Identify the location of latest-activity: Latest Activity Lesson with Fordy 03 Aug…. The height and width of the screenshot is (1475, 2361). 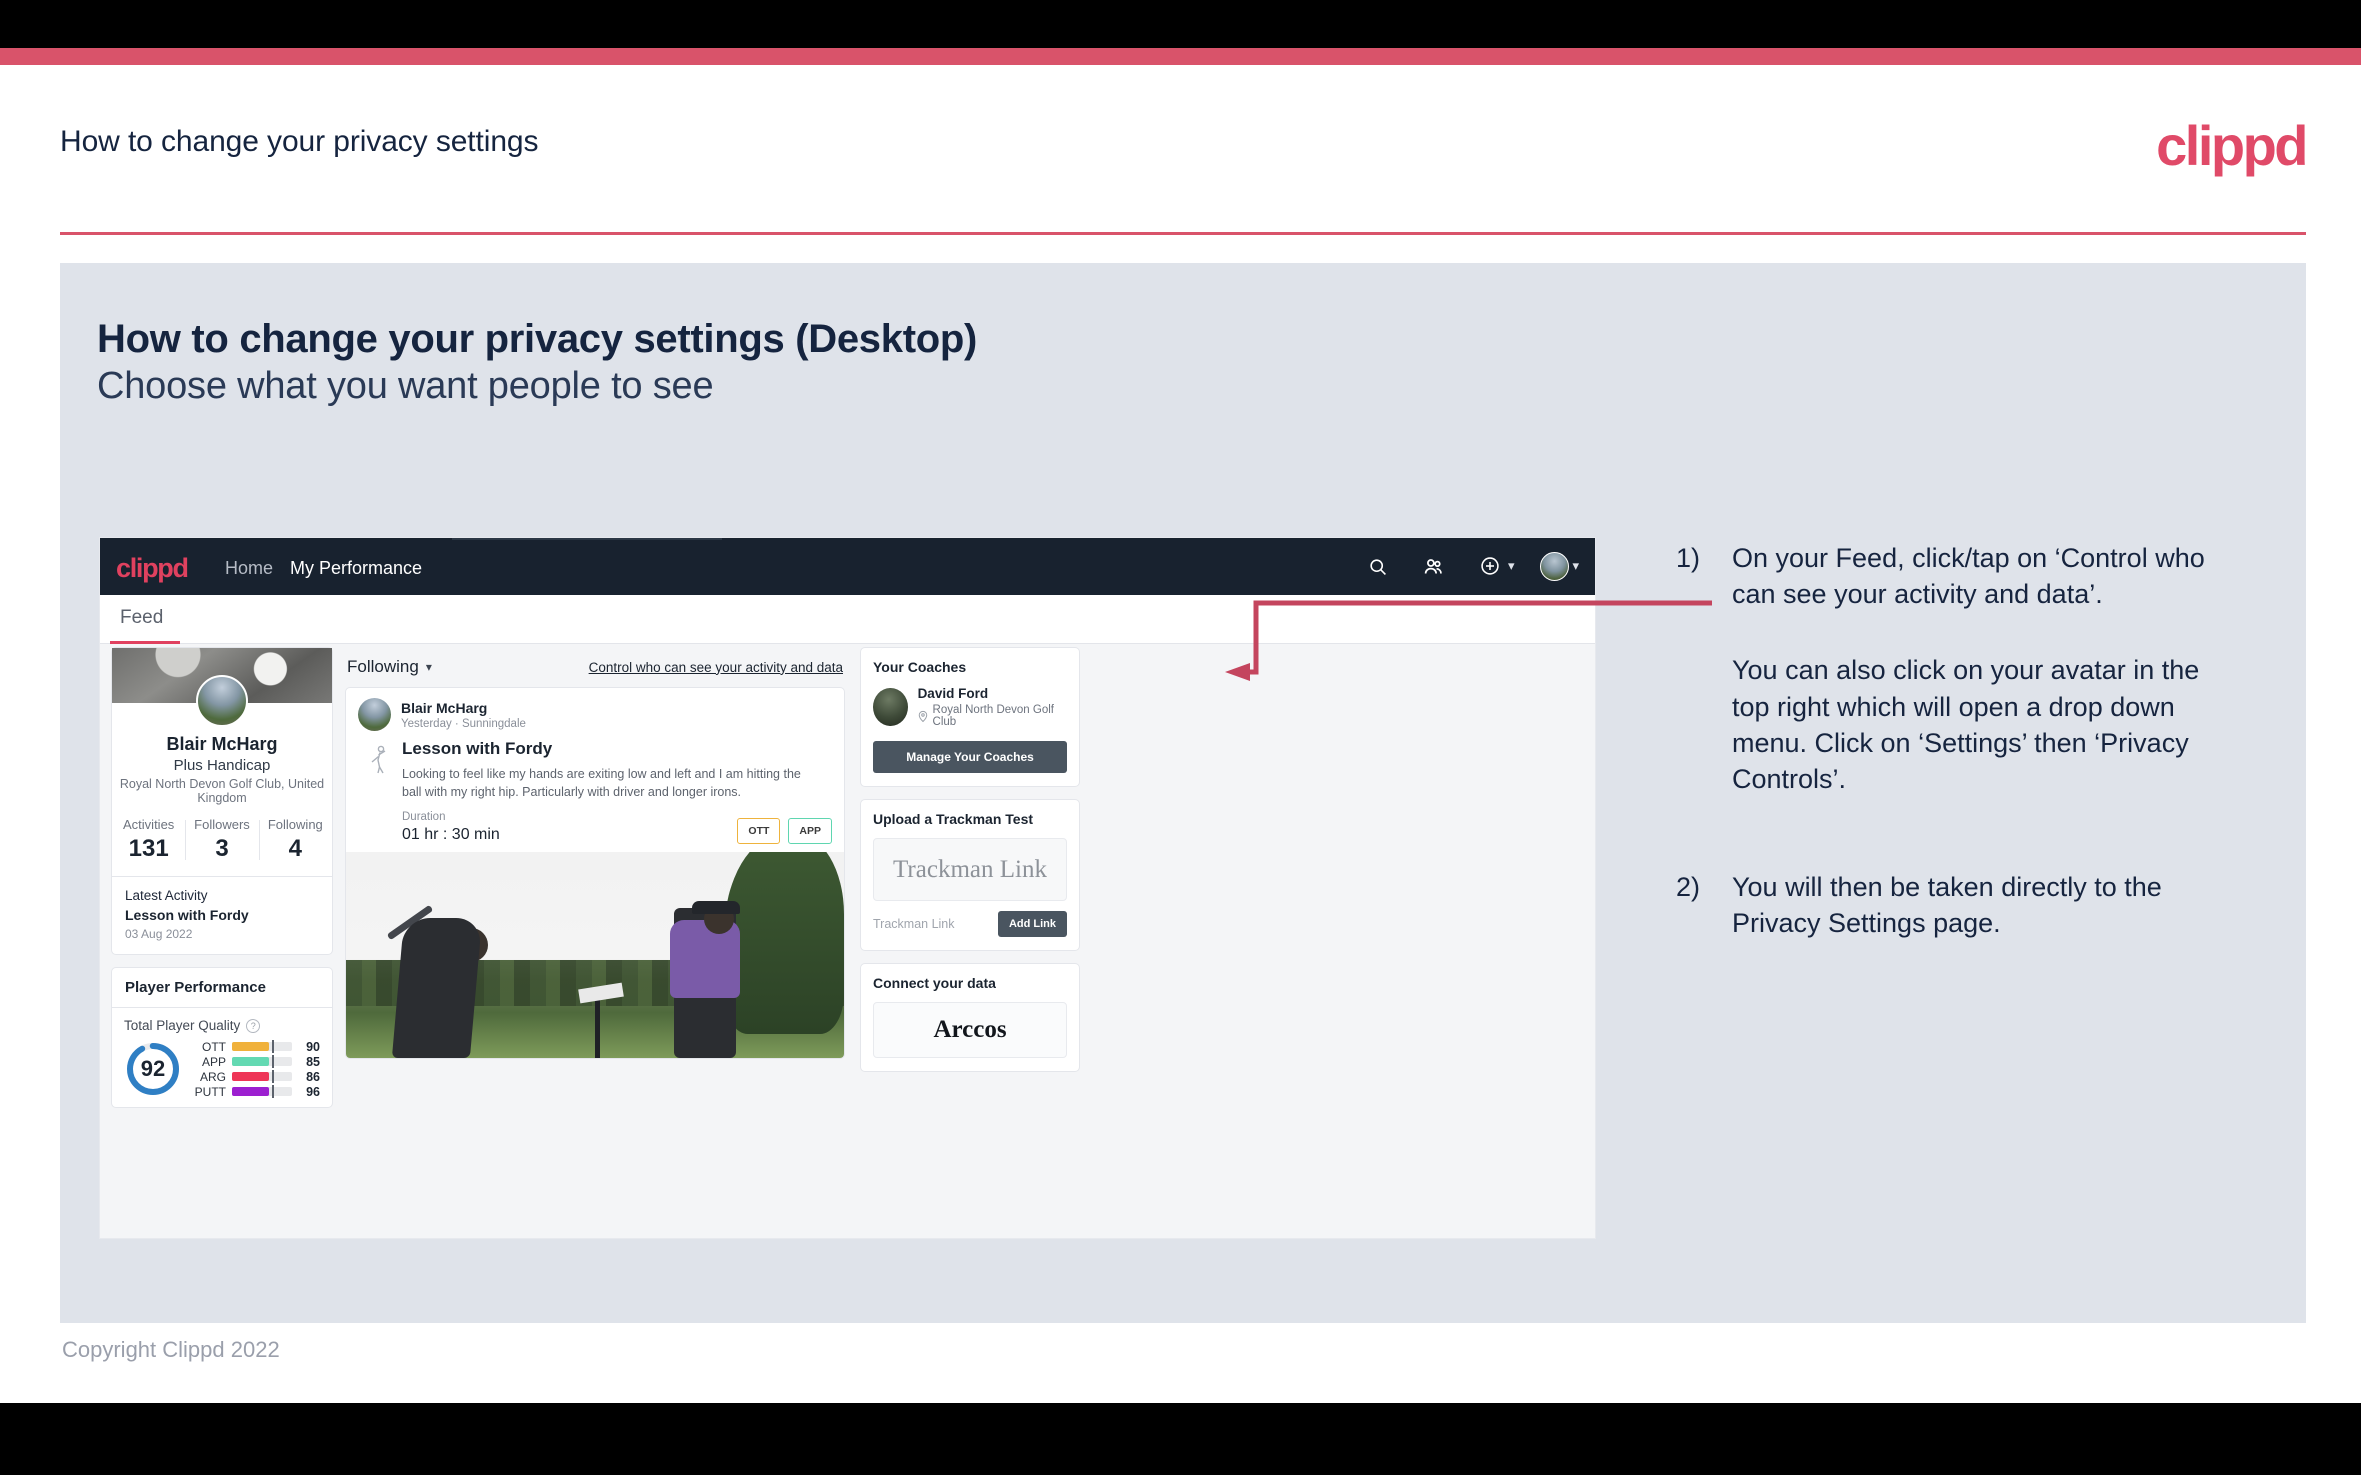
(222, 915).